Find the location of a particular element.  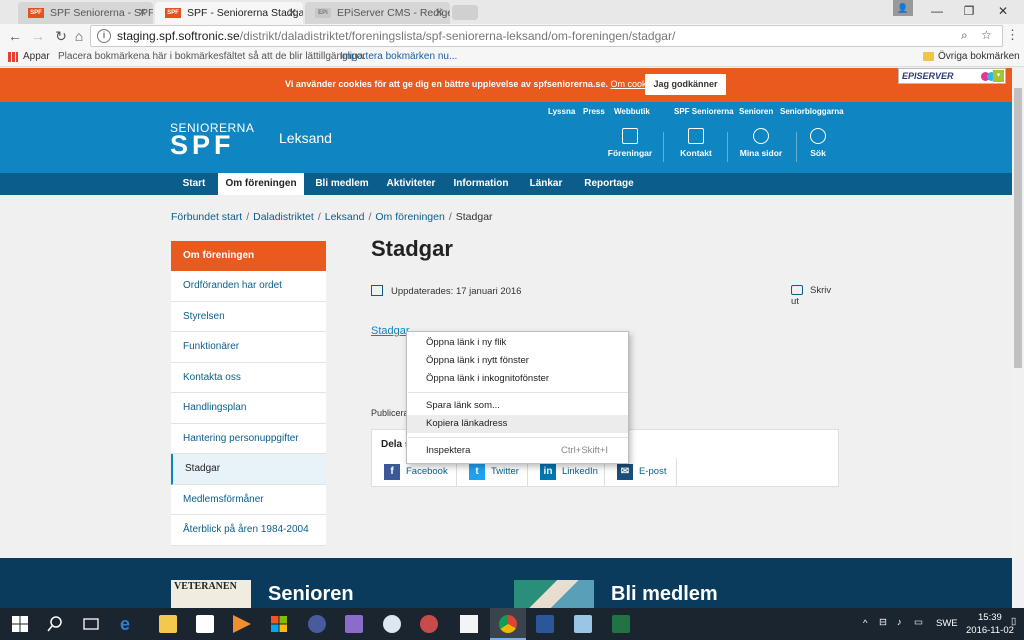

breadcrumb-link: Daladistriktet is located at coordinates (283, 217).